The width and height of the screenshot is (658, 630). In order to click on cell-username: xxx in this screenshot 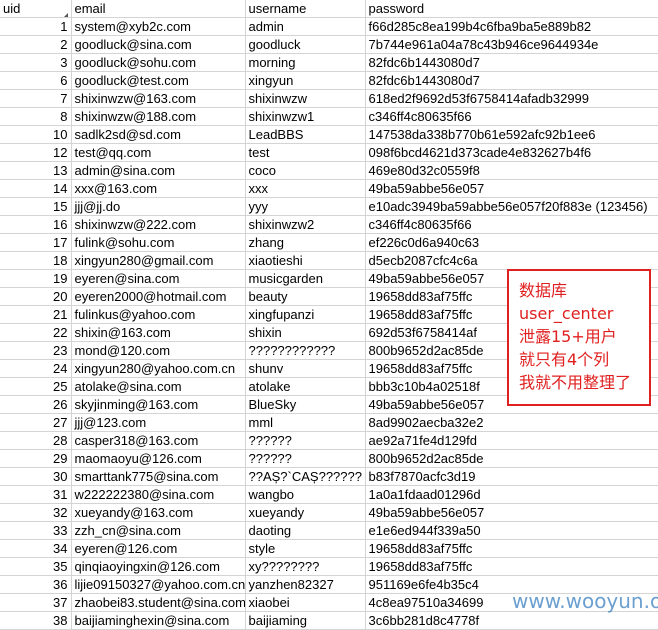, I will do `click(305, 188)`.